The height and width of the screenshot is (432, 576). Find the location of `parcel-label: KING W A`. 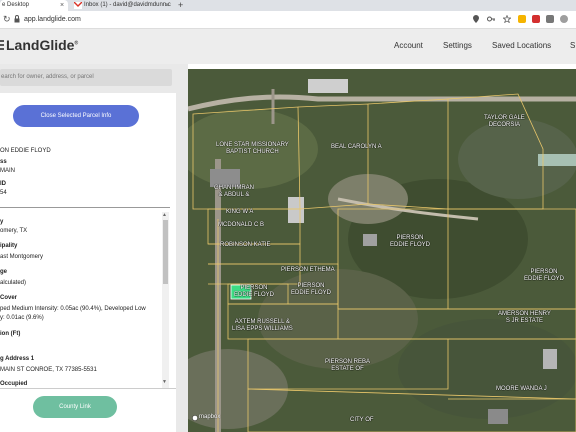

parcel-label: KING W A is located at coordinates (239, 212).